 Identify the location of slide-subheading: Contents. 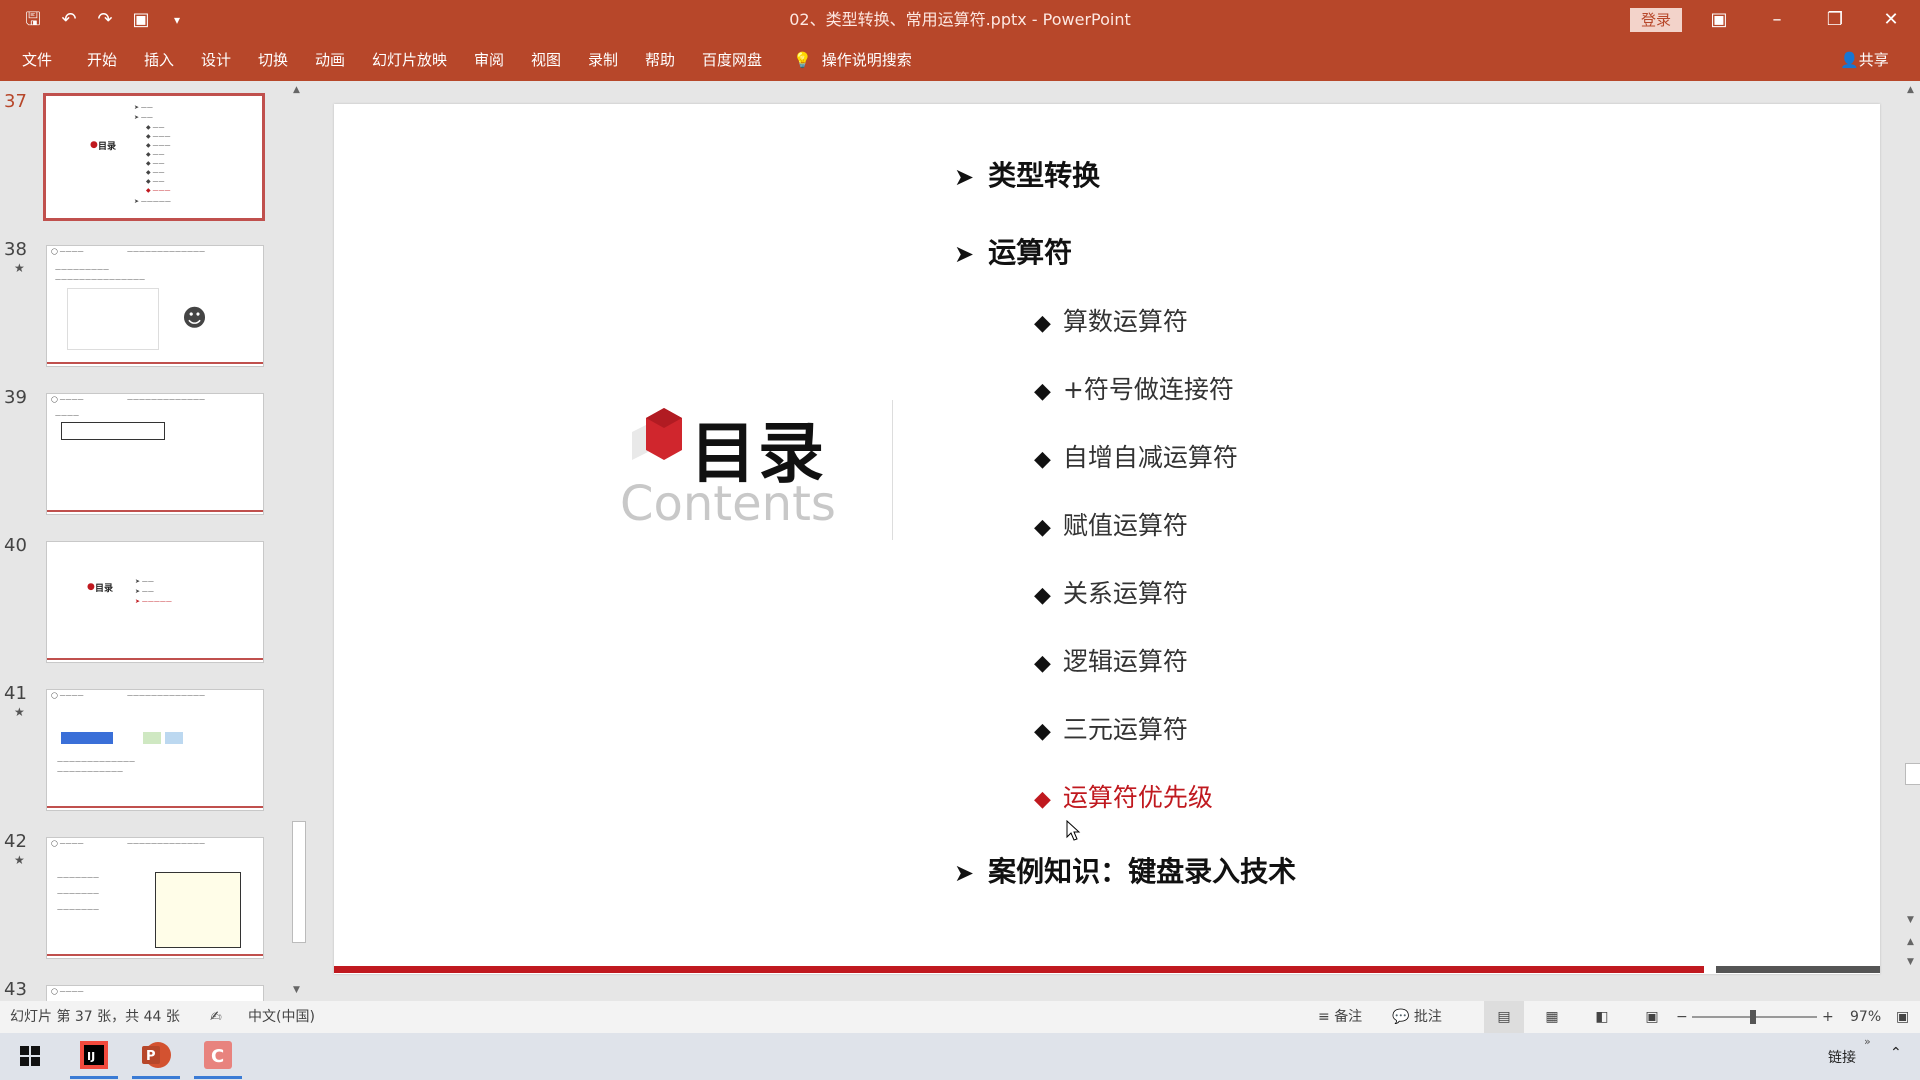
(728, 504).